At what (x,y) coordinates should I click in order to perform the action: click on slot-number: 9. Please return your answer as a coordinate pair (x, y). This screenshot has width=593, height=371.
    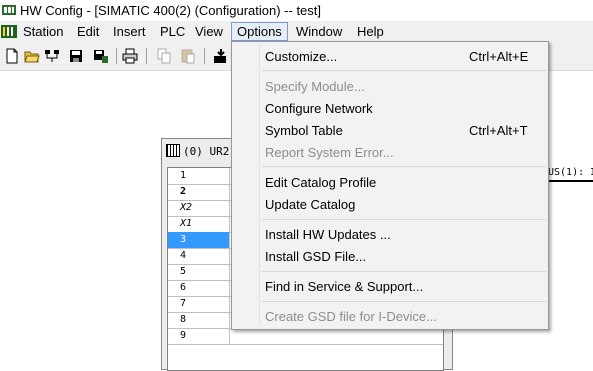
    Looking at the image, I should click on (199, 336).